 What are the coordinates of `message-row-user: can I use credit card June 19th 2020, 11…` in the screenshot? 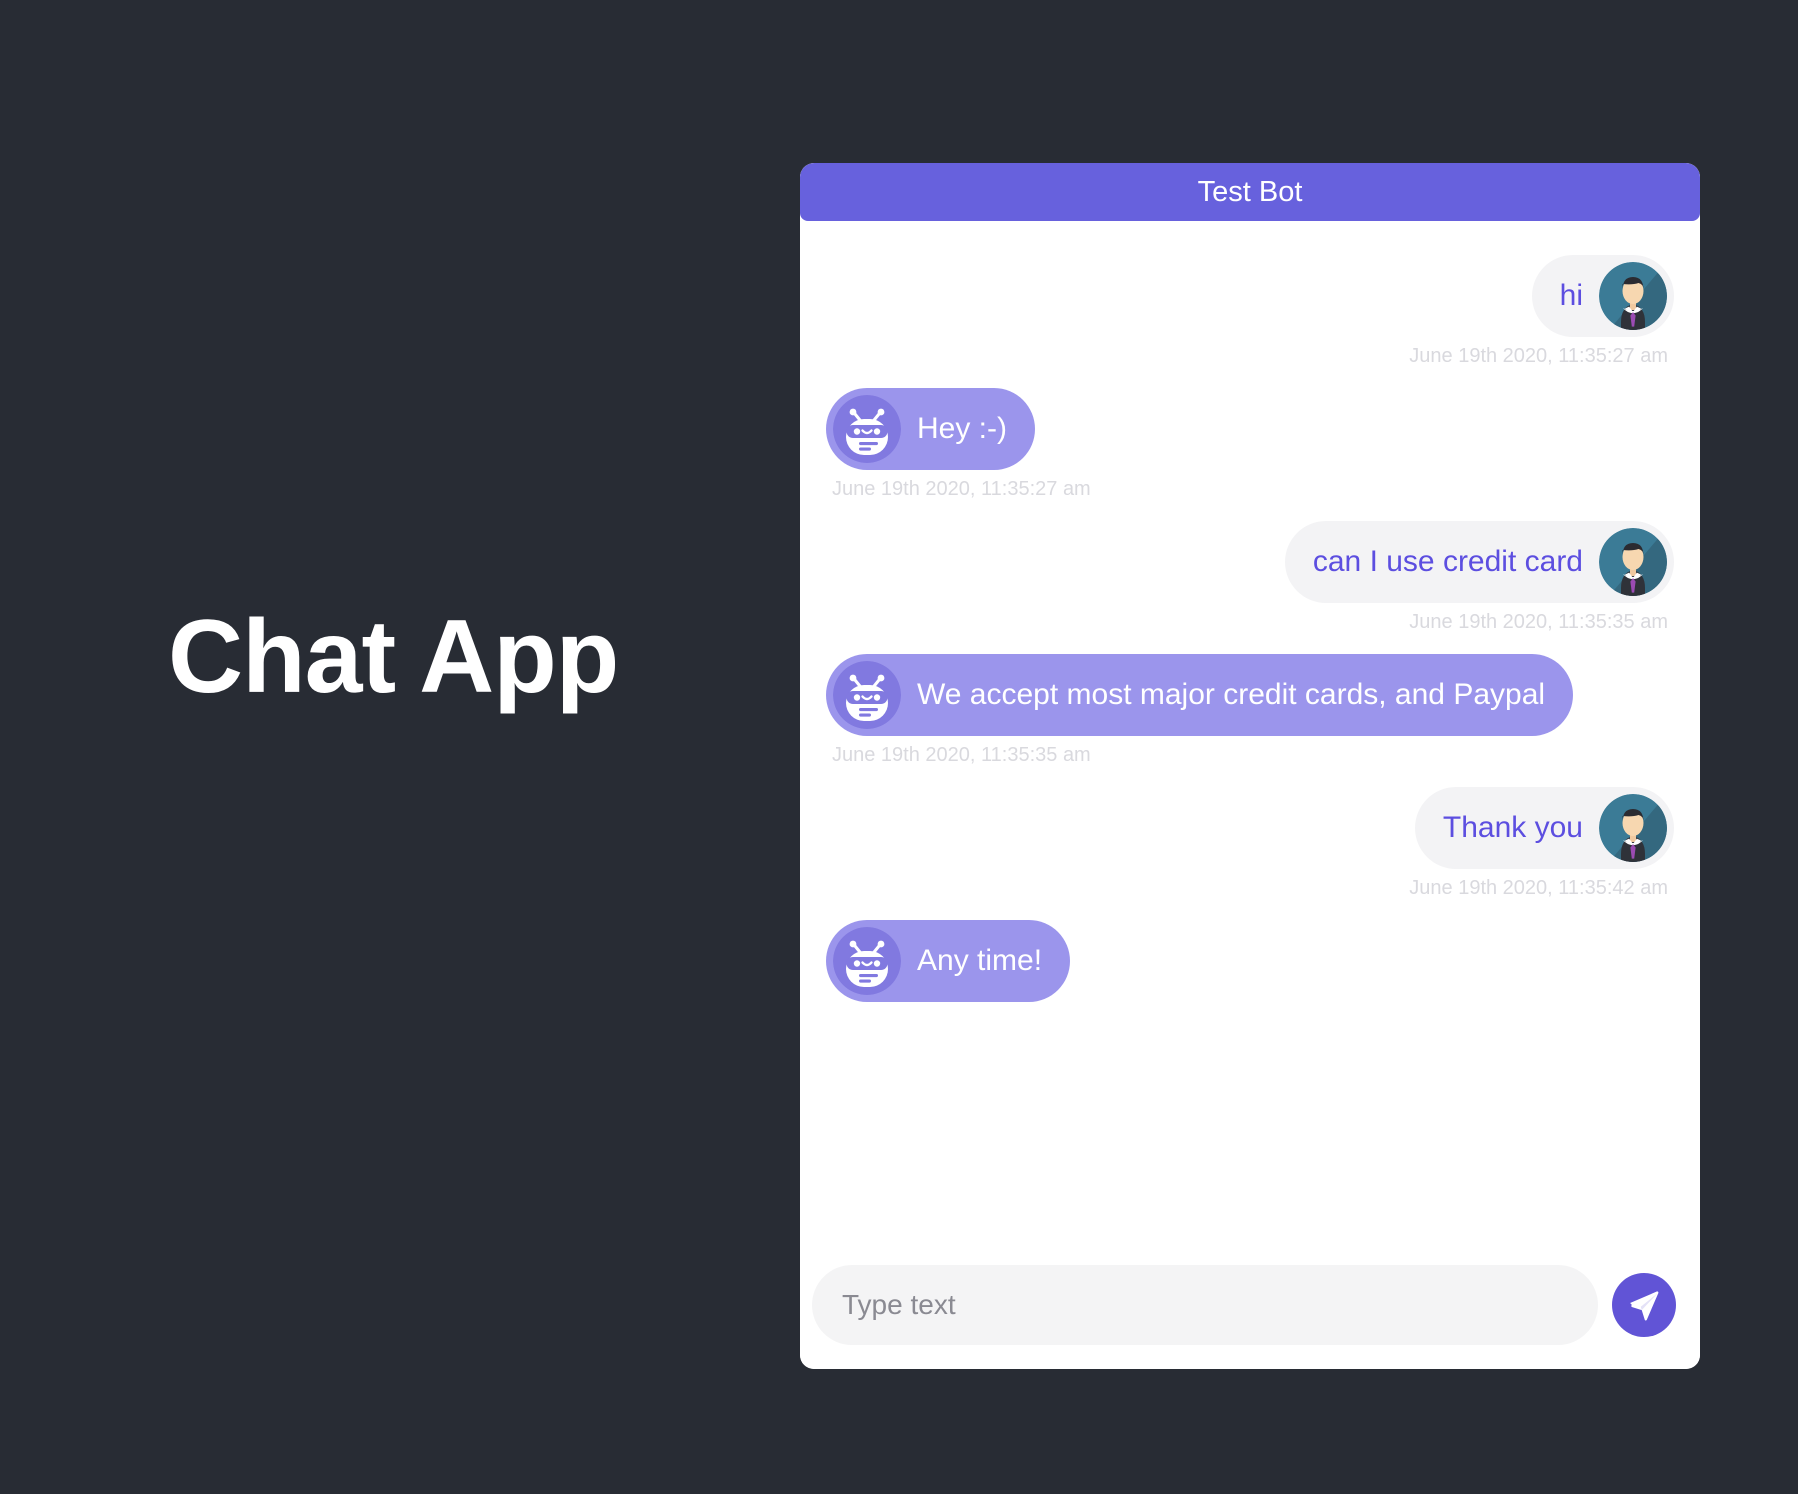 It's located at (1250, 577).